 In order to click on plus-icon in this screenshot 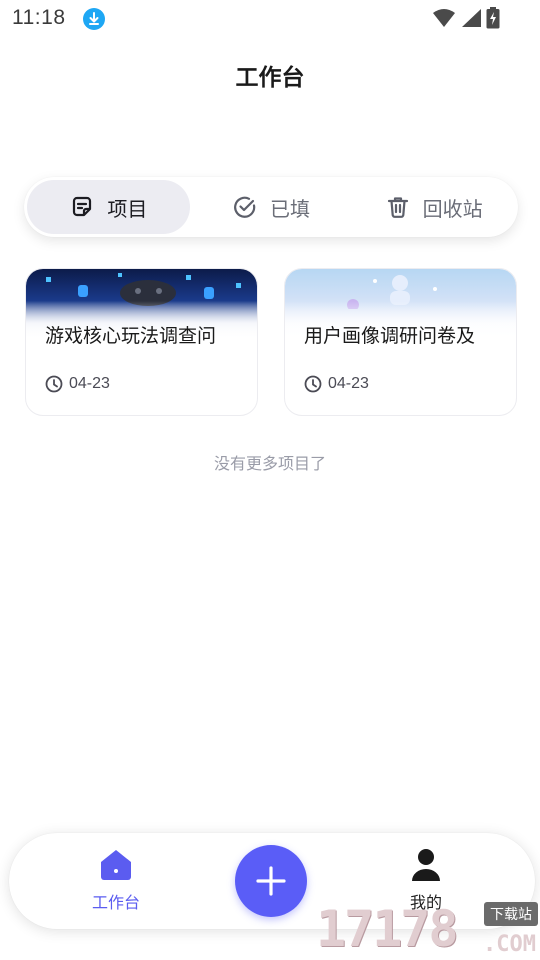, I will do `click(271, 881)`.